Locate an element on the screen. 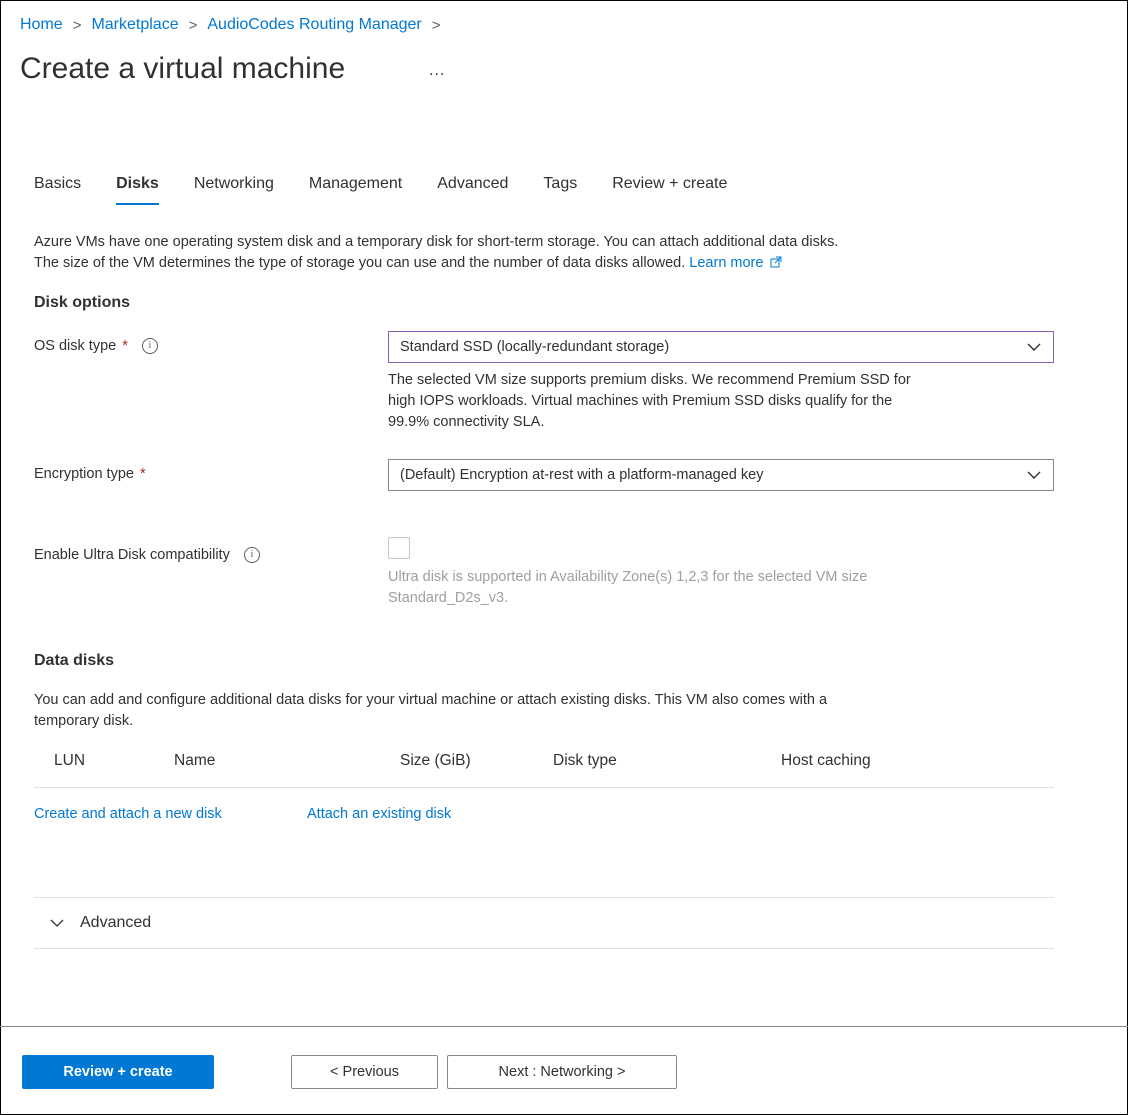 This screenshot has height=1115, width=1128. data-disks-heading: Data disks is located at coordinates (74, 660).